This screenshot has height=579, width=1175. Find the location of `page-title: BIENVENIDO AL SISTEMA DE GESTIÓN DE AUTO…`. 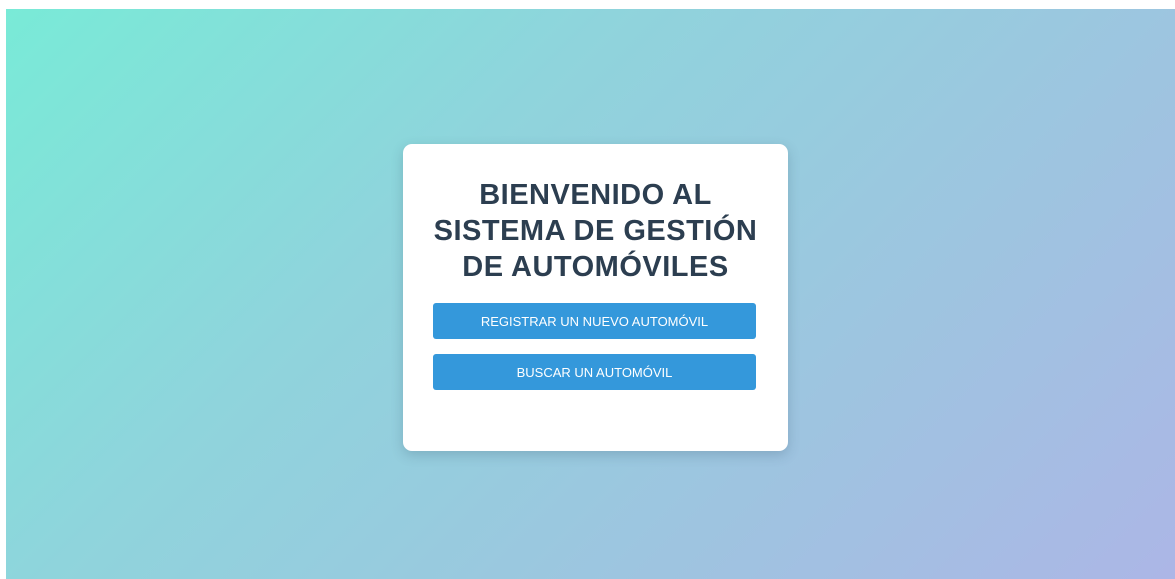

page-title: BIENVENIDO AL SISTEMA DE GESTIÓN DE AUTO… is located at coordinates (595, 231).